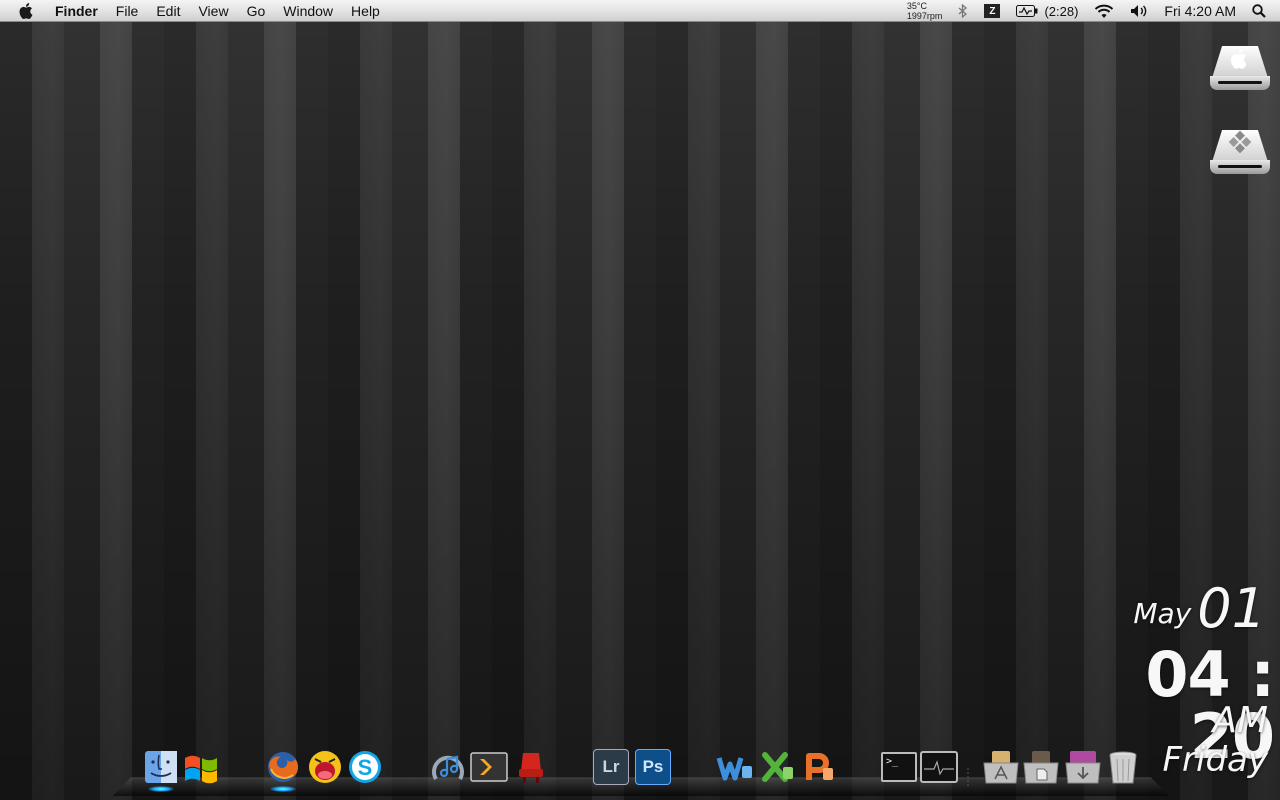  I want to click on dock-front-row-icon, so click(531, 767).